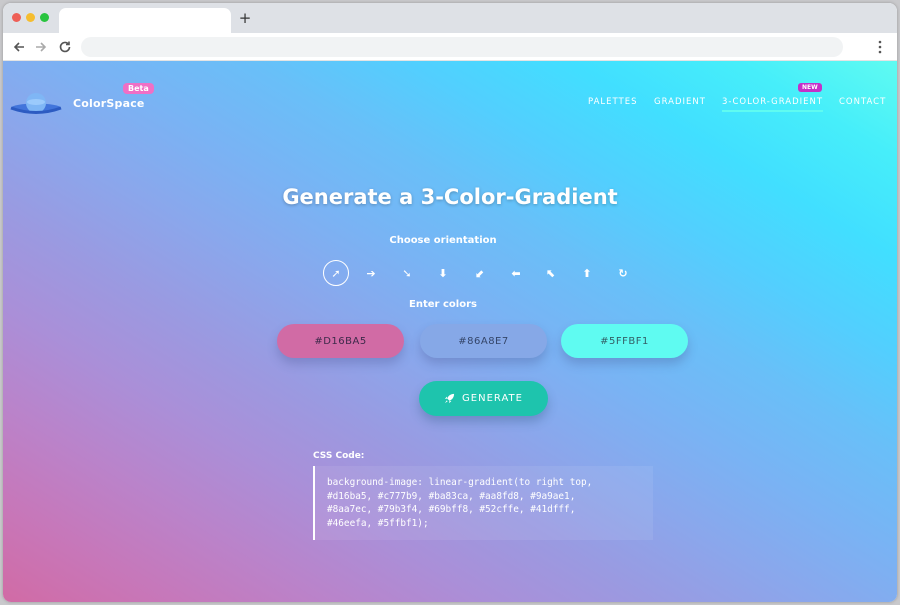 The height and width of the screenshot is (605, 900). I want to click on orientation-down-left: ⬋, so click(480, 273).